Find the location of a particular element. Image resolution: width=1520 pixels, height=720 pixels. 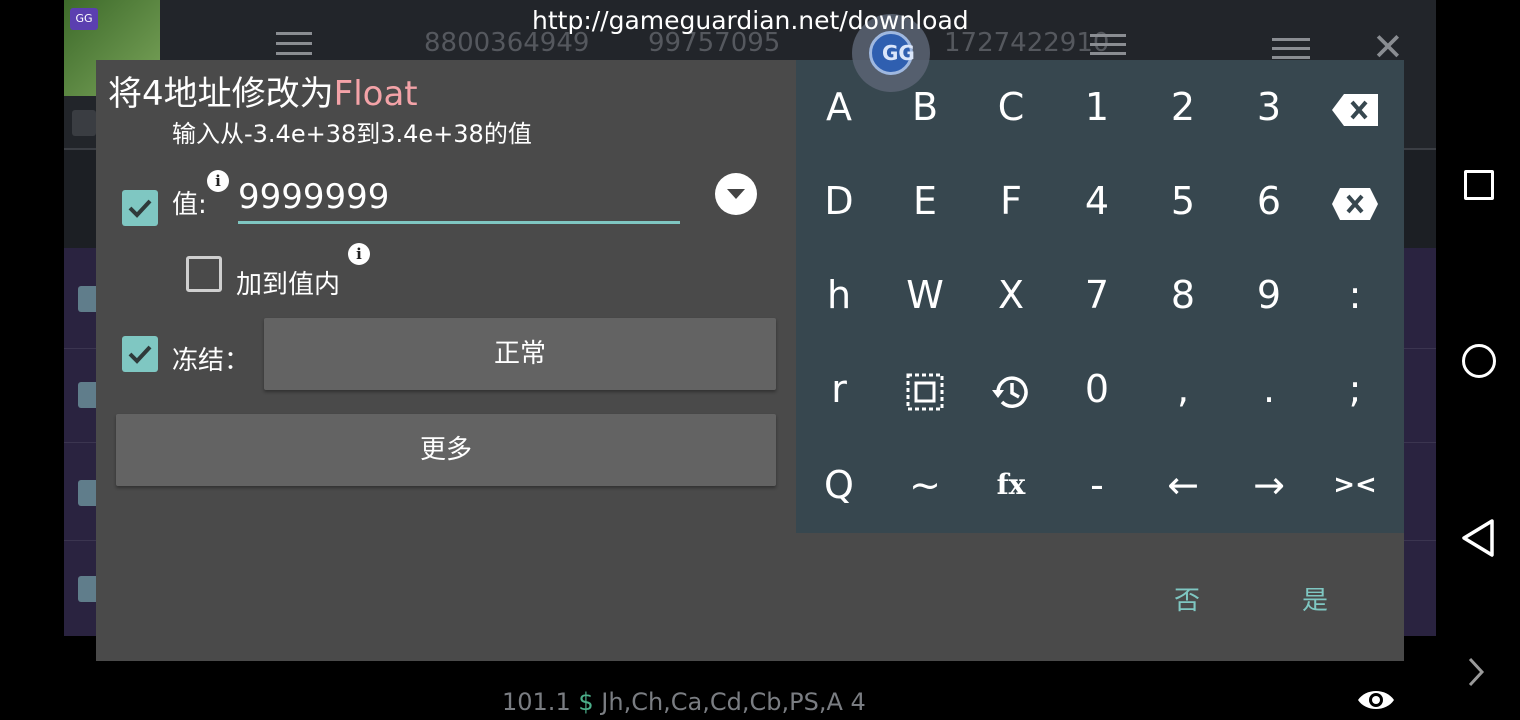

menu-icon is located at coordinates (1291, 49).